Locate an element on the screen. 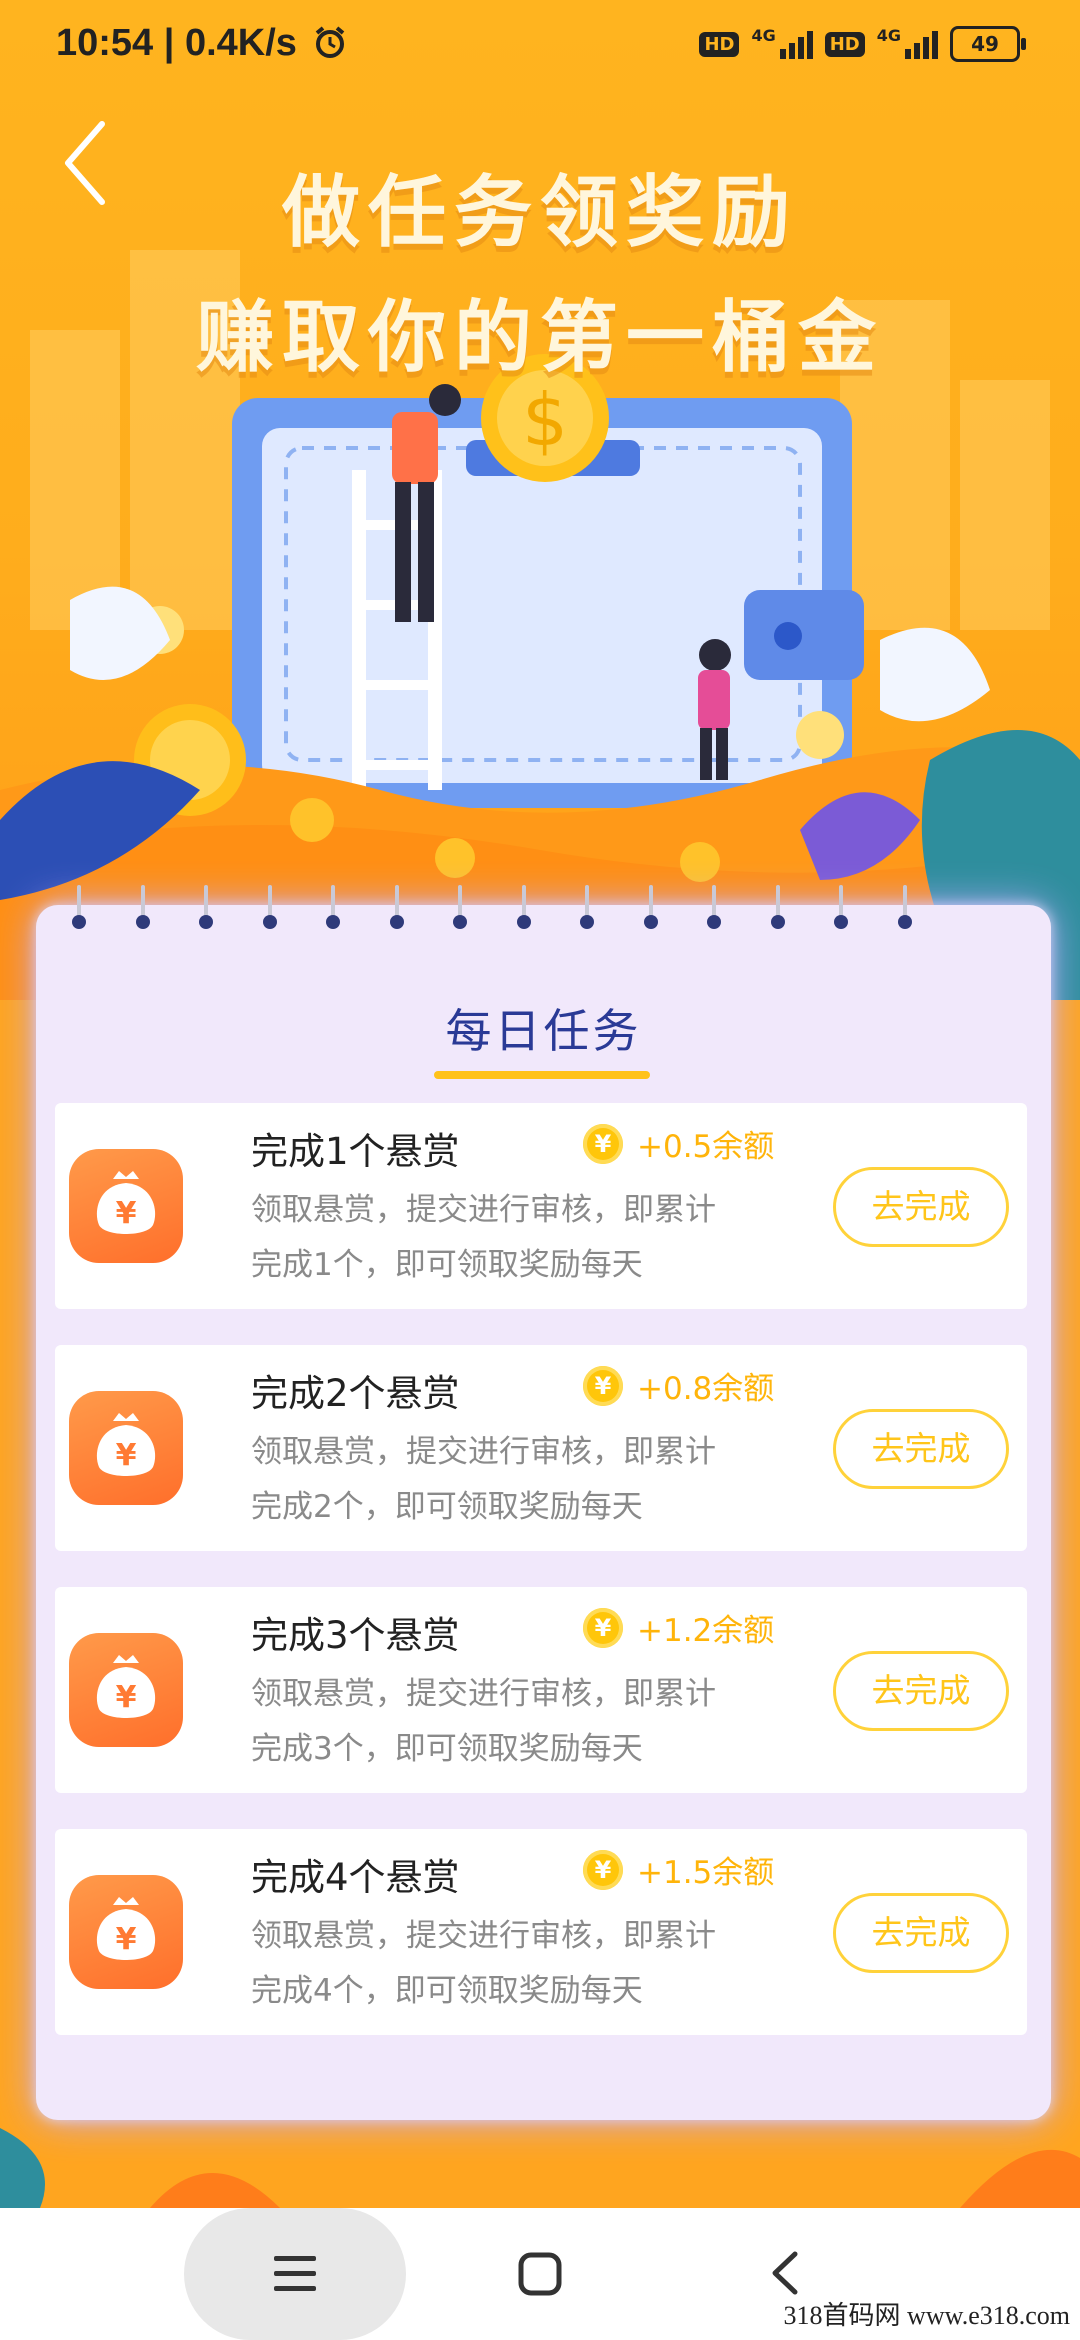  task-description: 领取悬赏，提交进行审核，即累计 完成2个，即可领取奖励每天 is located at coordinates (511, 1480).